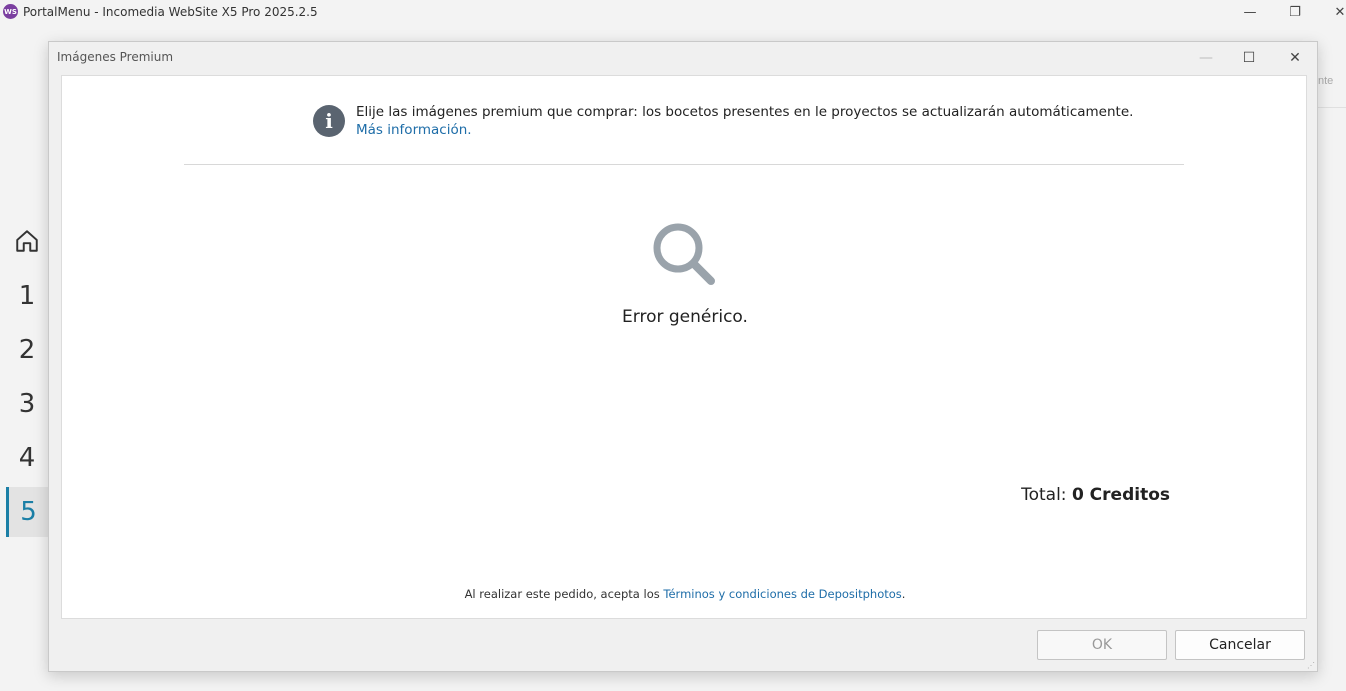 The image size is (1346, 691). What do you see at coordinates (1295, 12) in the screenshot?
I see `app-restore-button: ❐` at bounding box center [1295, 12].